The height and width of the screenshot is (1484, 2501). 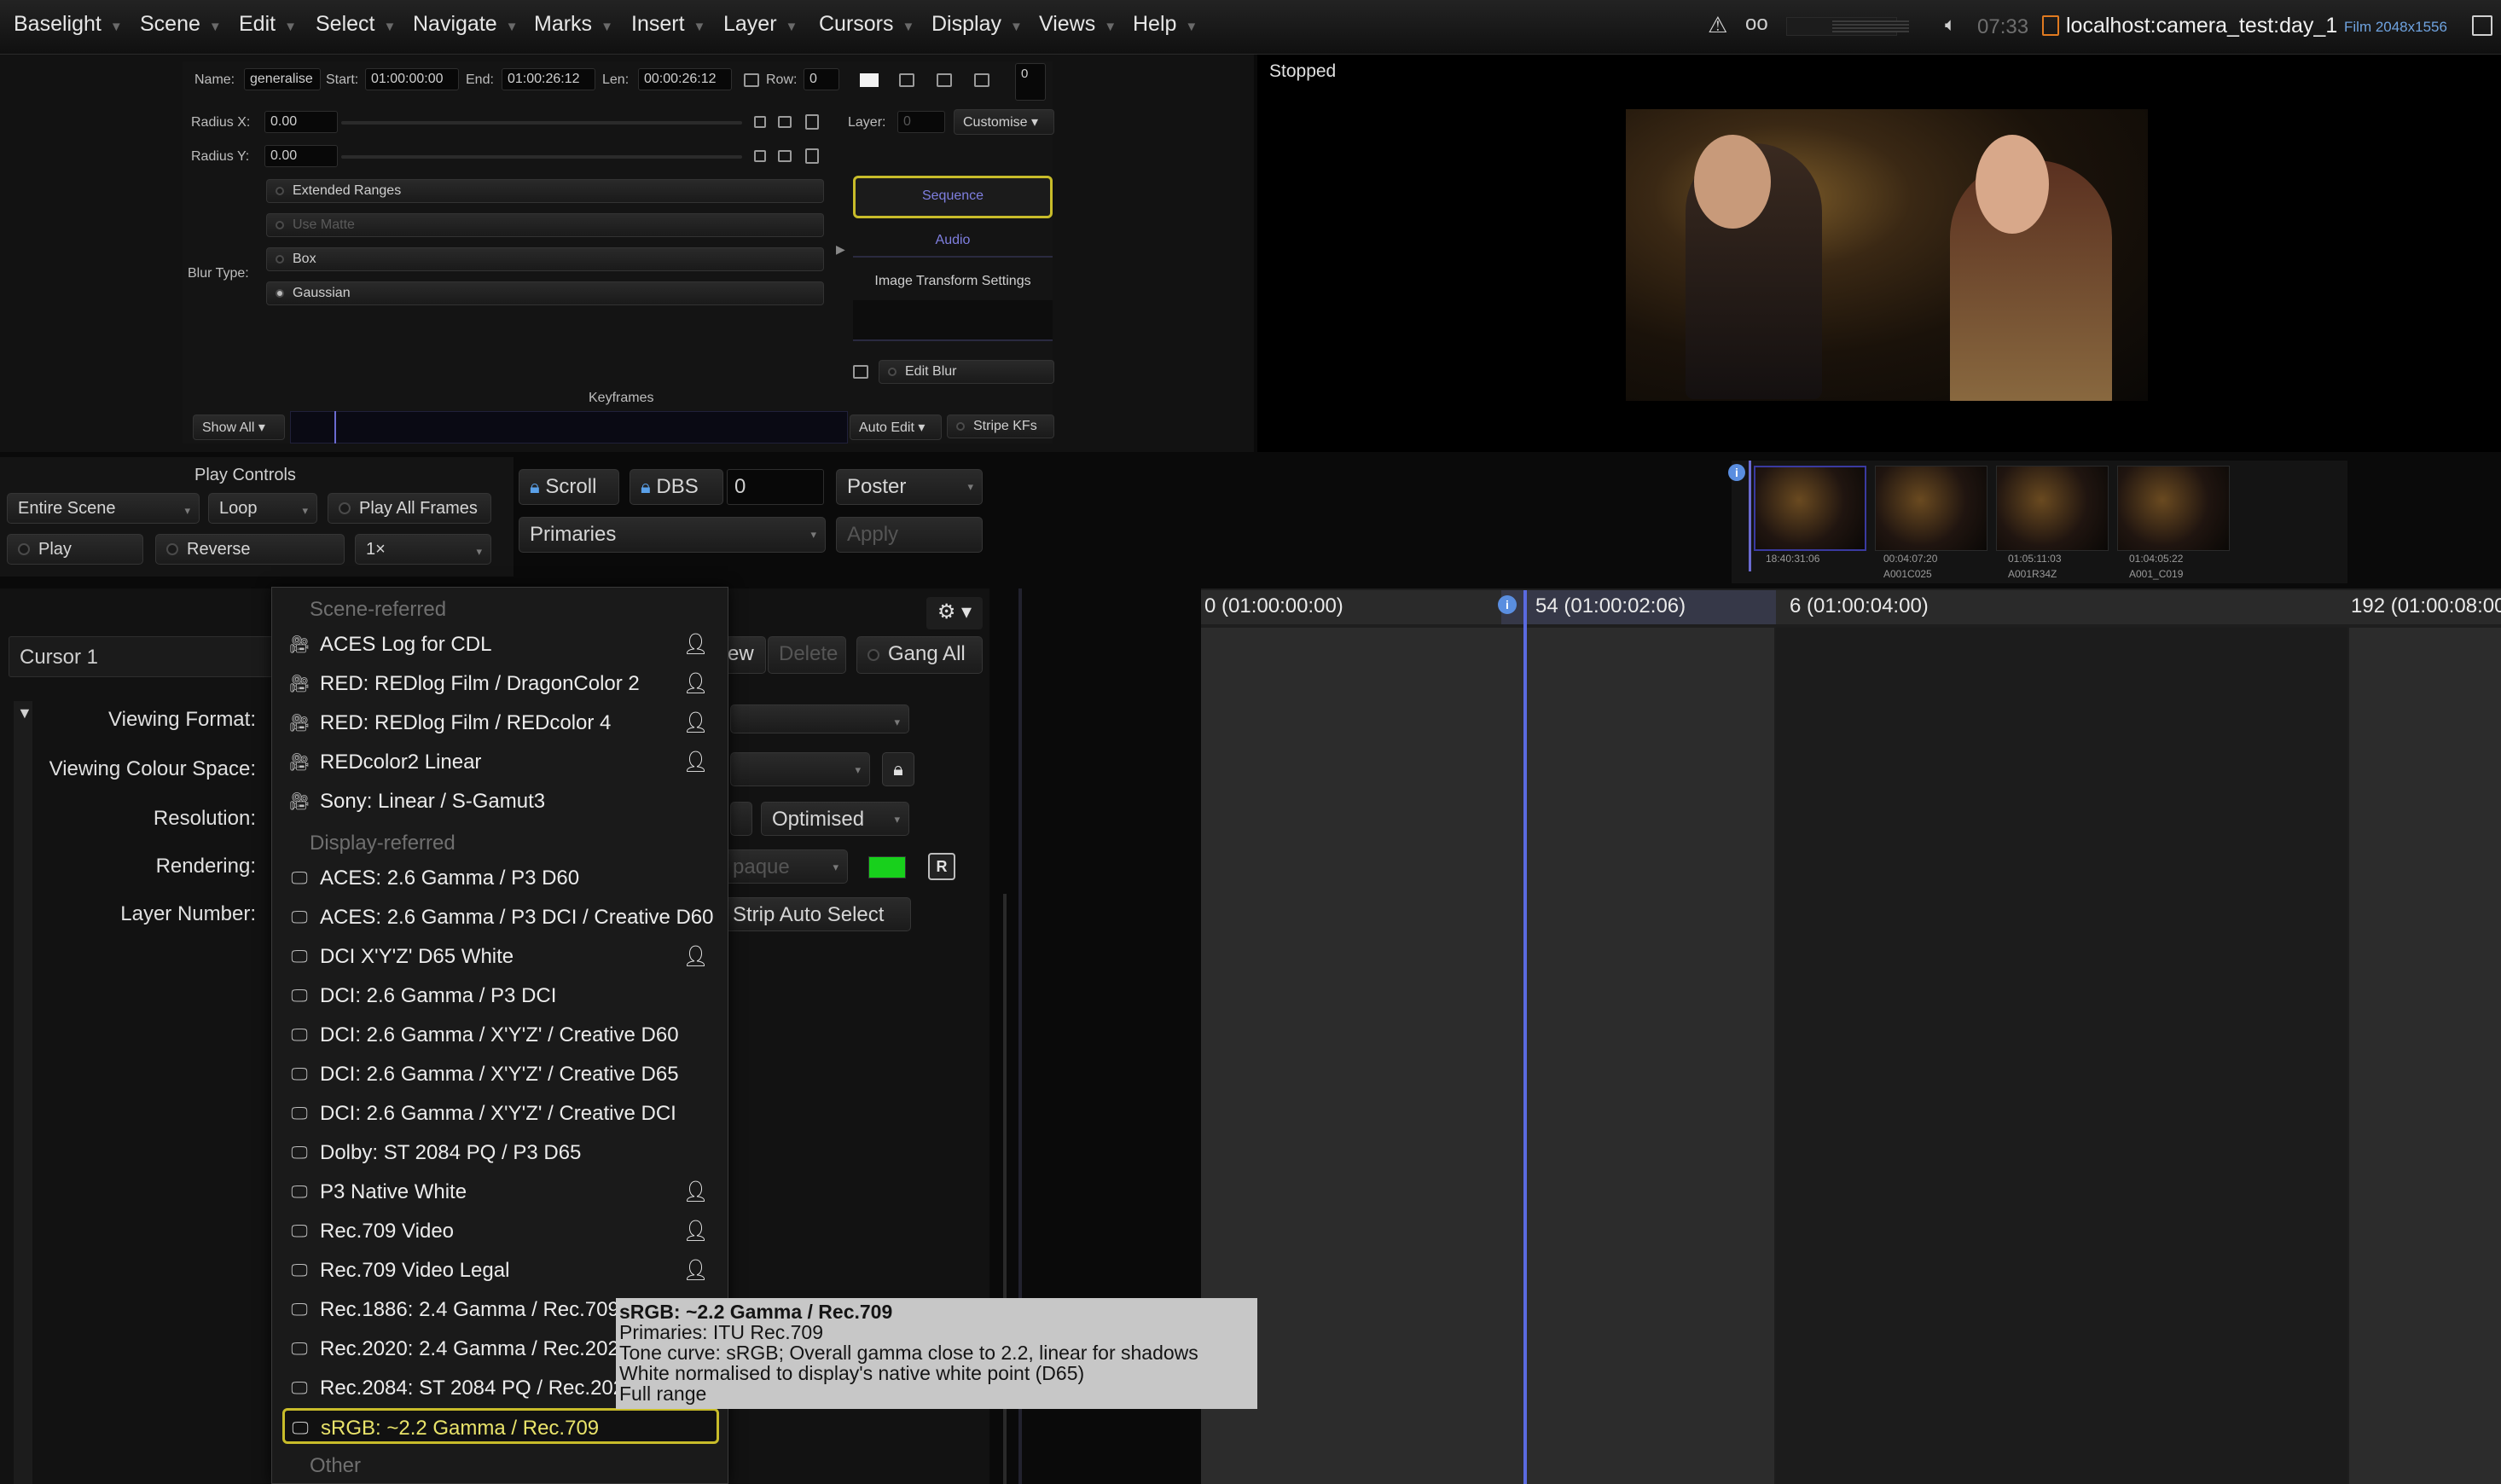 What do you see at coordinates (500, 762) in the screenshot?
I see `menu-item-redcolor2-linear: 🎥︎ REDcolor2 Linear 👤︎` at bounding box center [500, 762].